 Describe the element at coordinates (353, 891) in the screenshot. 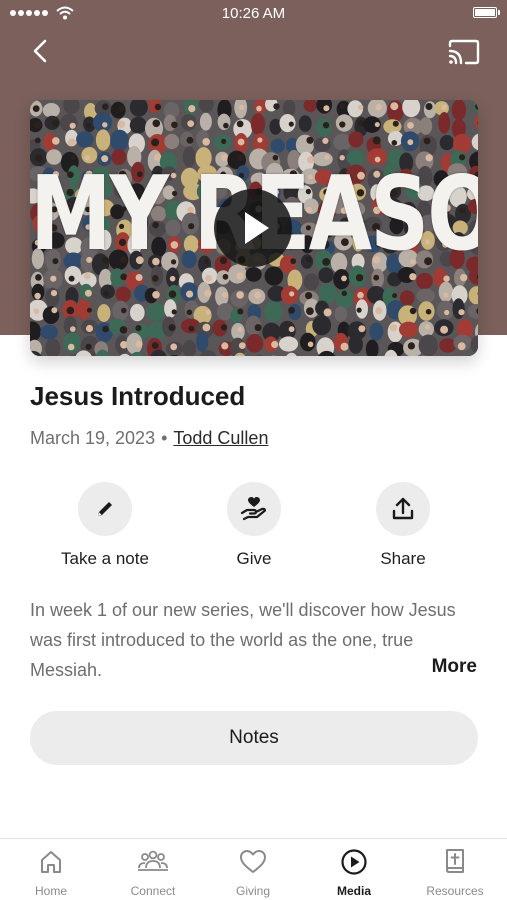

I see `tab-media-label: Media` at that location.